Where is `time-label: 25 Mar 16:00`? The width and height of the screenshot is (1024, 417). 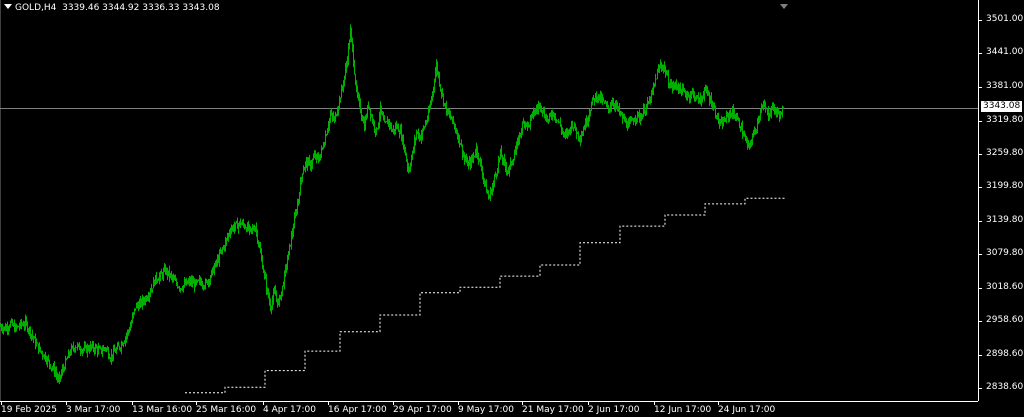 time-label: 25 Mar 16:00 is located at coordinates (226, 410).